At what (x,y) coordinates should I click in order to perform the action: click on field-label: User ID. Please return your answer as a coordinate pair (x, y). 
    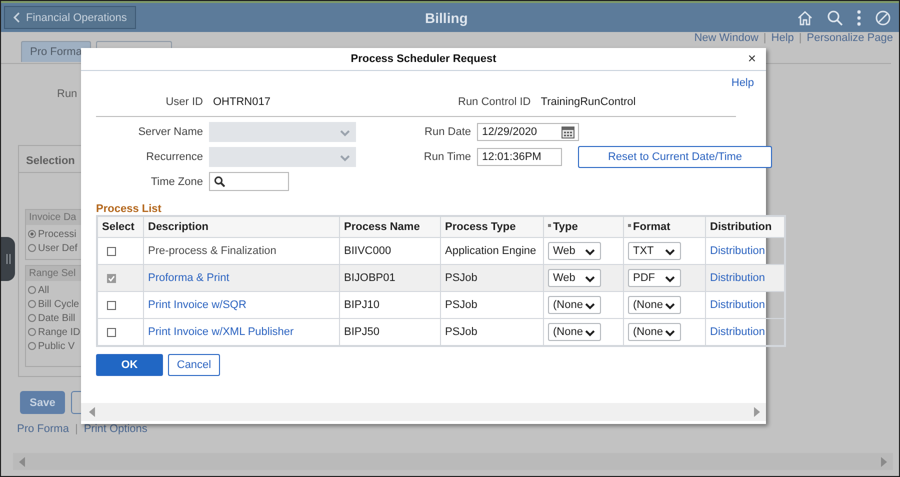
    Looking at the image, I should click on (183, 102).